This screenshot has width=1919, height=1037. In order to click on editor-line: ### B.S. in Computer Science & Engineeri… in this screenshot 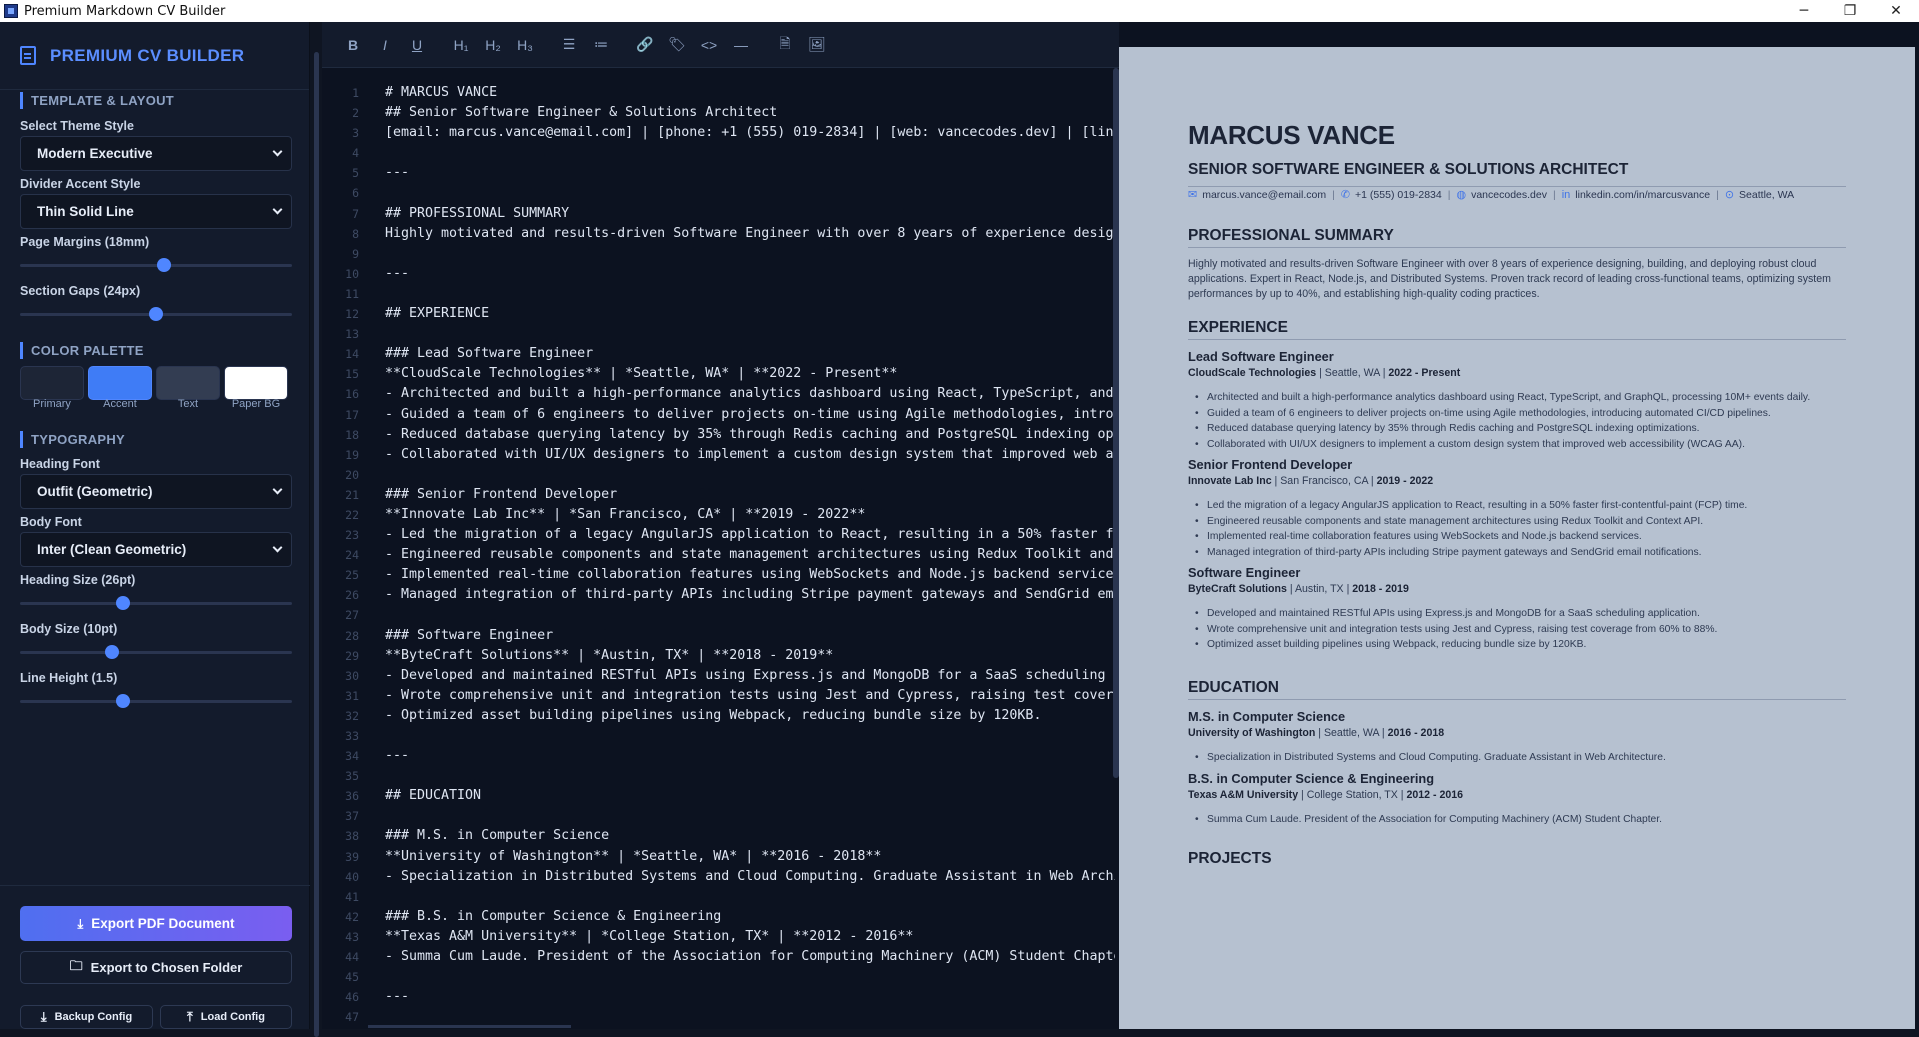, I will do `click(750, 917)`.